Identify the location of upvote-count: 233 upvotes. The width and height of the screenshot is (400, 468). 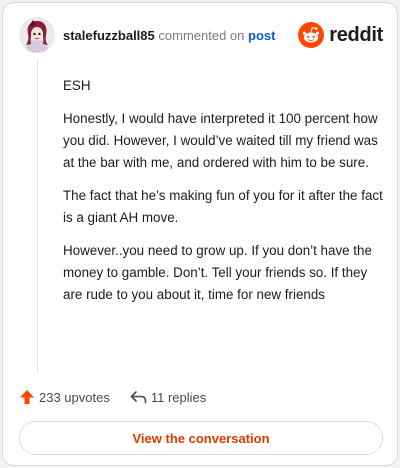
(74, 397).